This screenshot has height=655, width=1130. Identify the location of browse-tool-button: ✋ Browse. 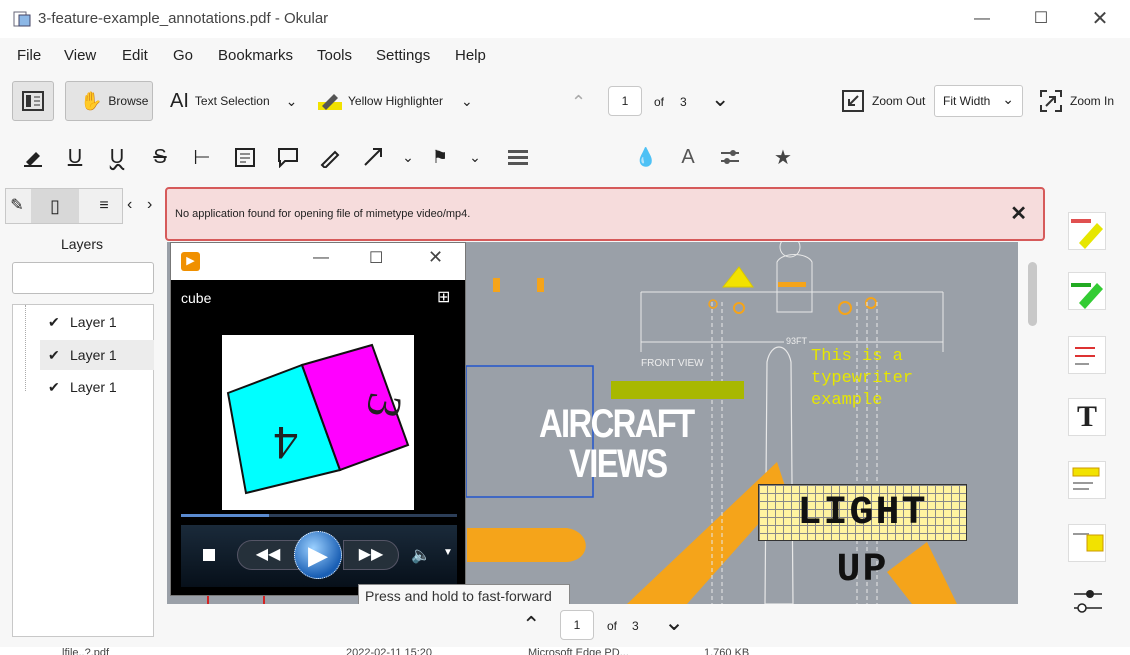
(109, 101).